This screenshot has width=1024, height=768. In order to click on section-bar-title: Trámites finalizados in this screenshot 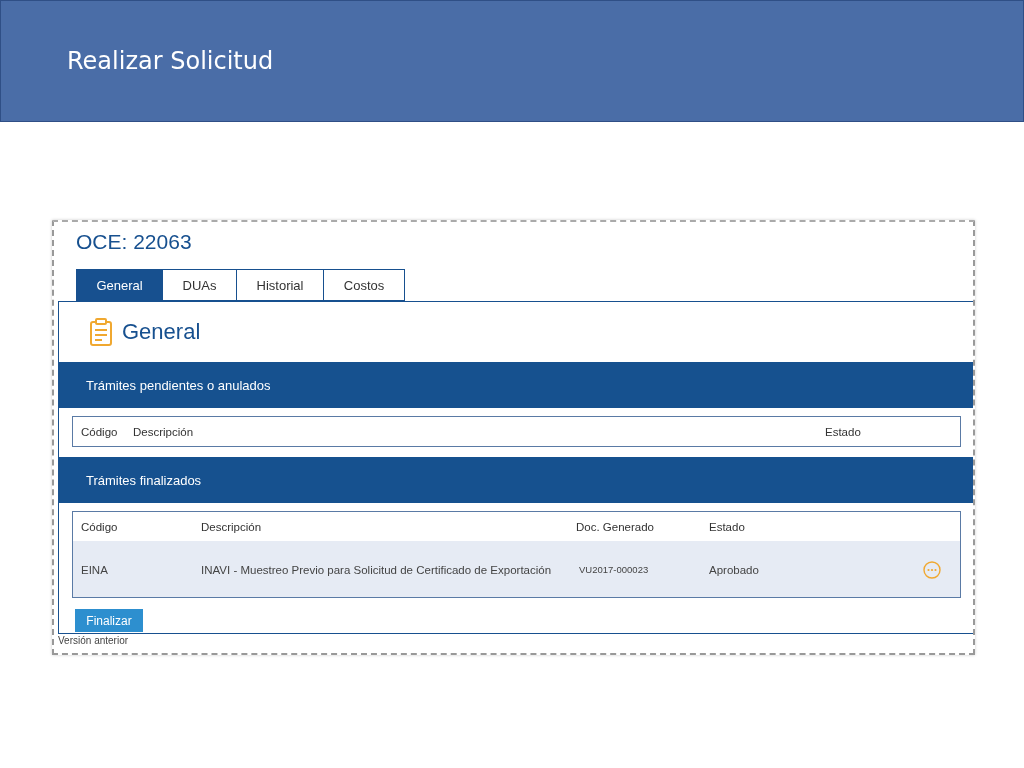, I will do `click(144, 480)`.